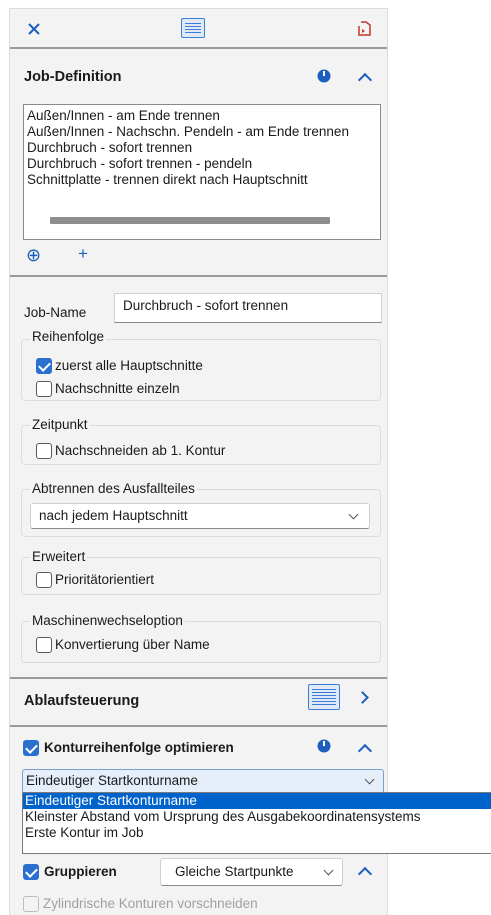 This screenshot has width=491, height=915. Describe the element at coordinates (59, 556) in the screenshot. I see `erweitert-legend: Erweitert` at that location.